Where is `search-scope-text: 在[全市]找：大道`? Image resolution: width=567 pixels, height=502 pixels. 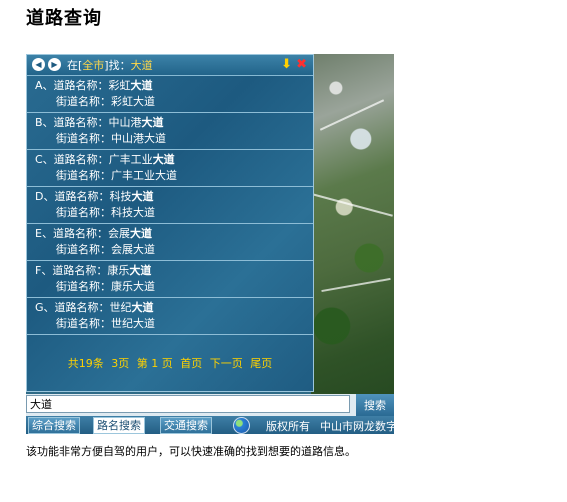 search-scope-text: 在[全市]找：大道 is located at coordinates (110, 65).